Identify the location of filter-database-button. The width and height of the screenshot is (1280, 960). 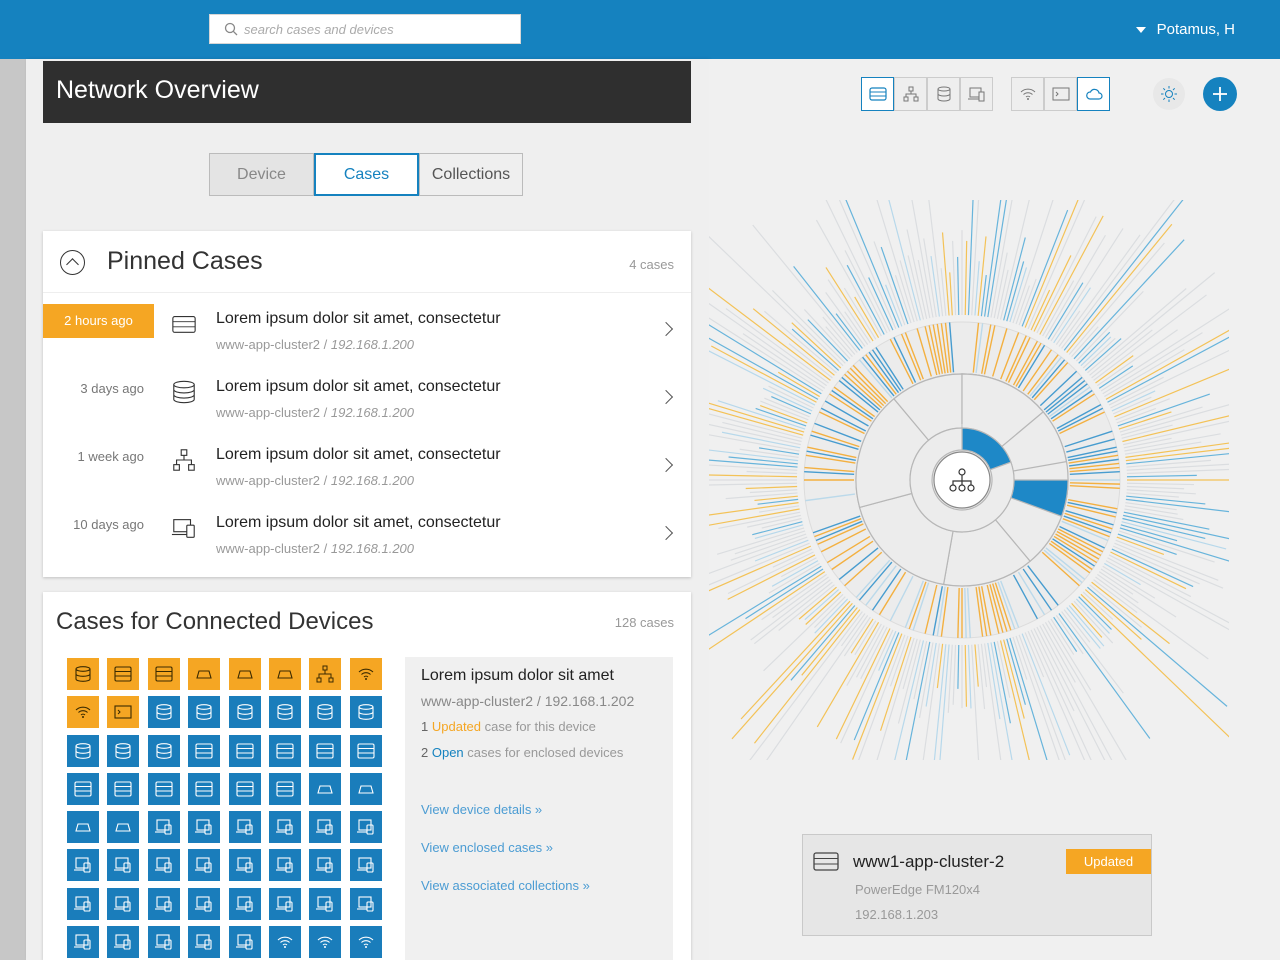
(943, 94).